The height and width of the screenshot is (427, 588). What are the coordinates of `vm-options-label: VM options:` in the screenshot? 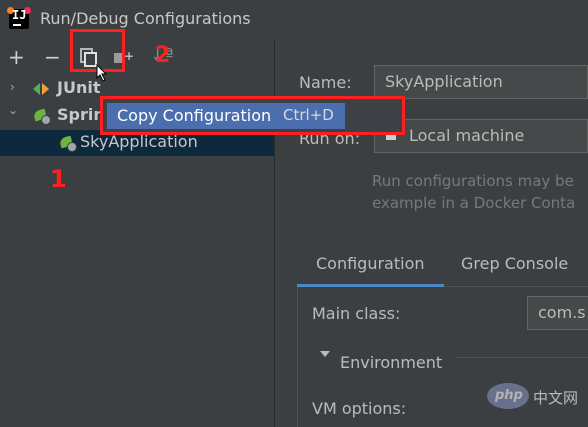 It's located at (359, 408).